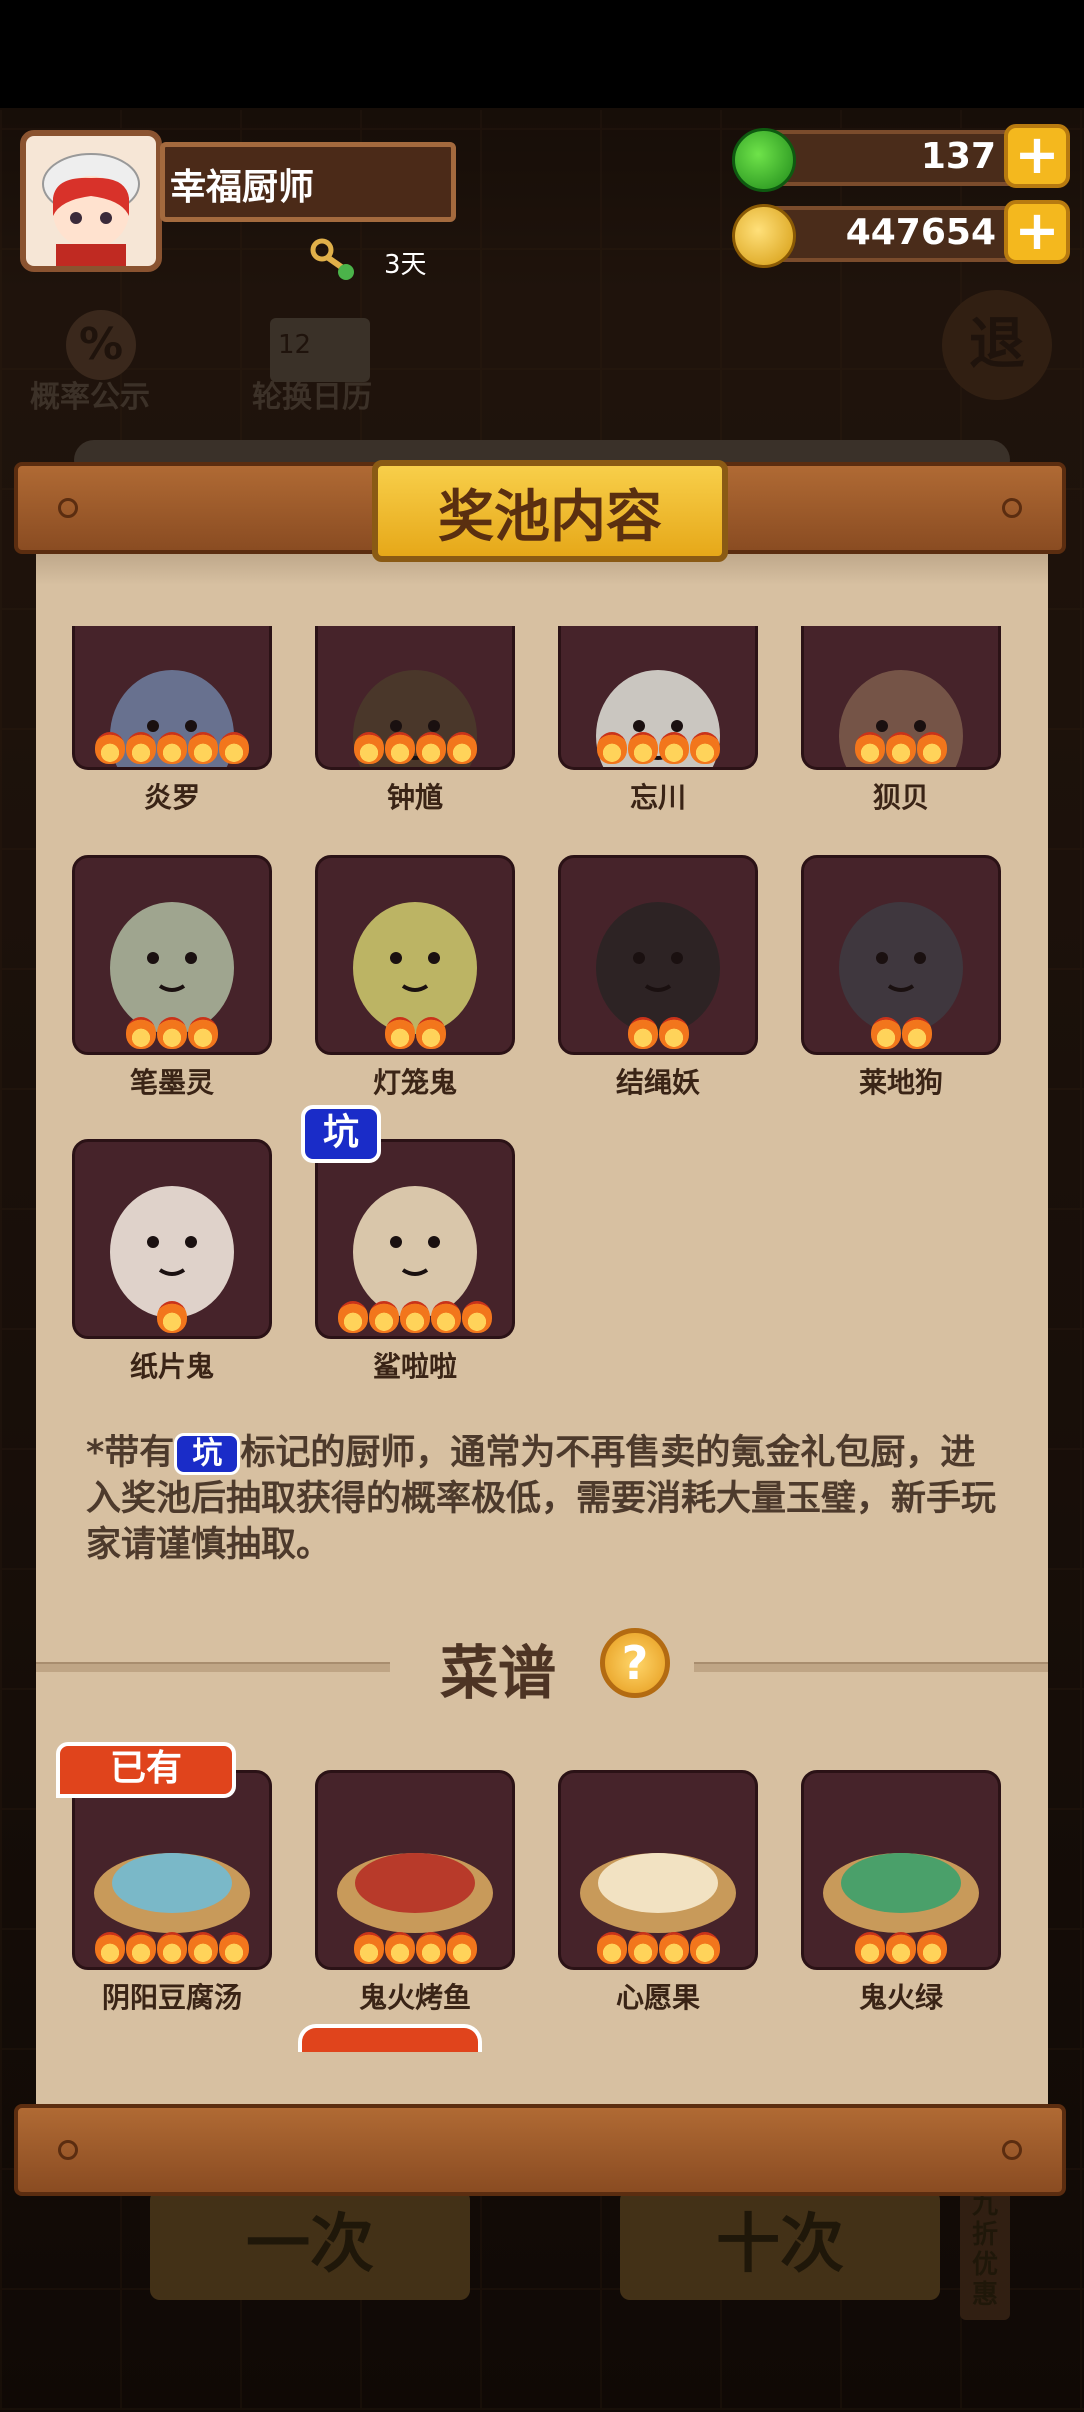 The height and width of the screenshot is (2412, 1084). I want to click on chef-avatar-icon, so click(91, 201).